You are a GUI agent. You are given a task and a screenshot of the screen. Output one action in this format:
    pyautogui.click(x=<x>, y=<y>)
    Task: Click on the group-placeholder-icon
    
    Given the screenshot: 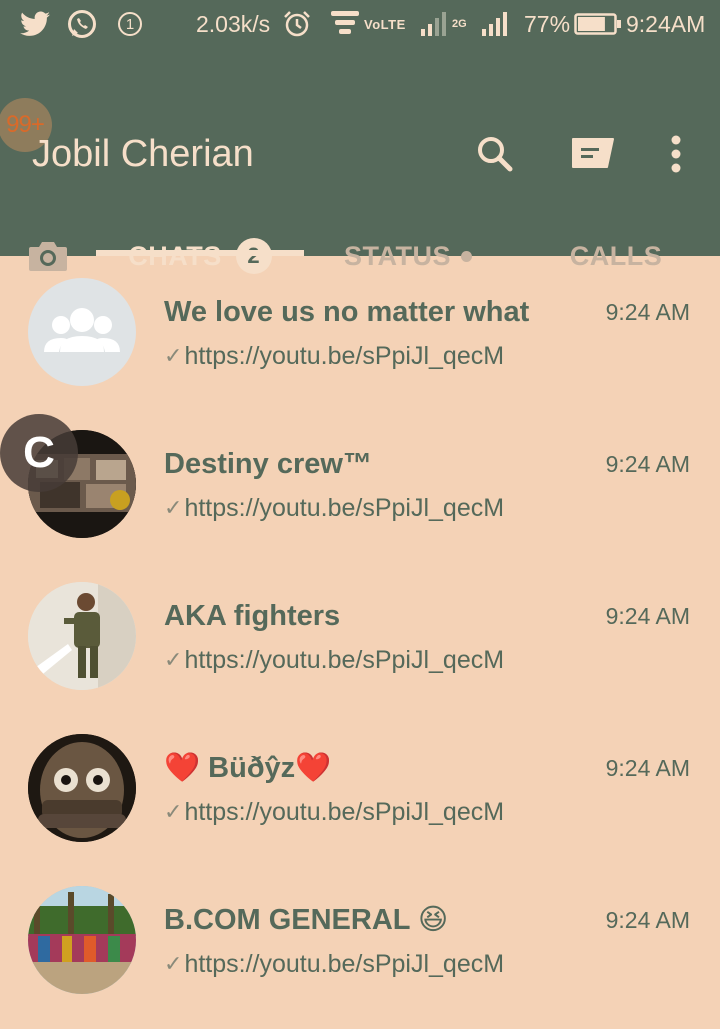 What is the action you would take?
    pyautogui.click(x=82, y=330)
    